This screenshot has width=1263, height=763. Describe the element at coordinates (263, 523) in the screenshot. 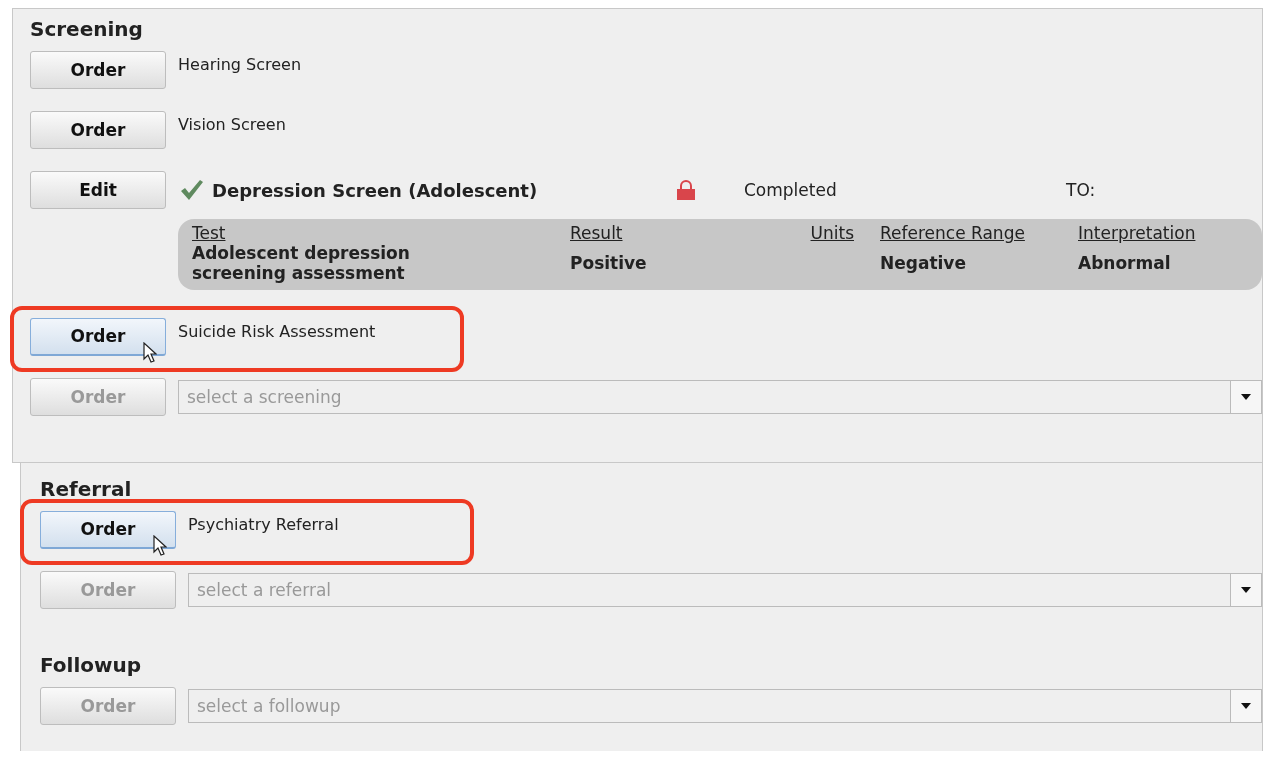

I see `item-label: Psychiatry Referral` at that location.